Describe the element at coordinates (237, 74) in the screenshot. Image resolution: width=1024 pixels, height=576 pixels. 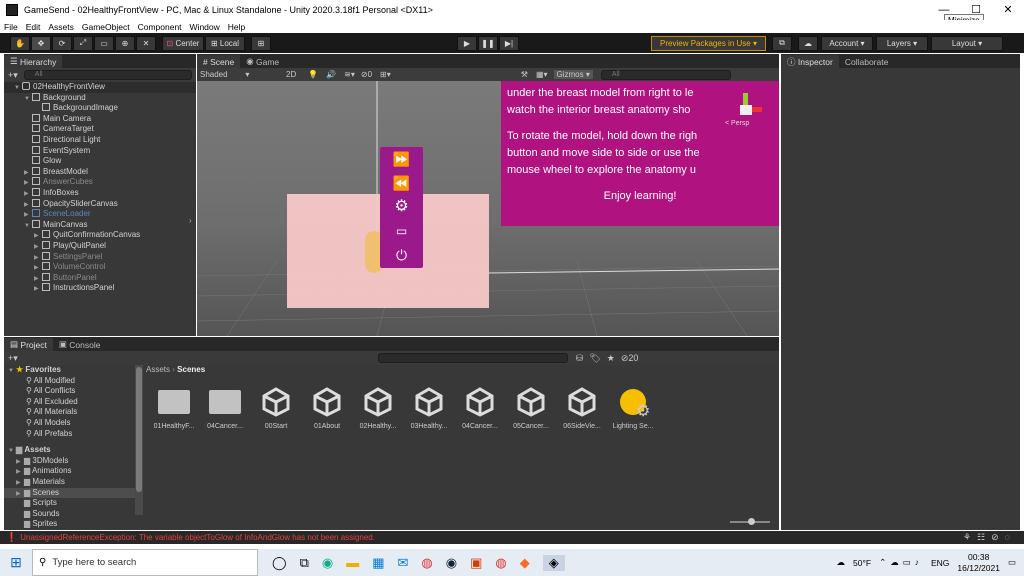
I see `shading-mode-dropdown: Shaded ▾` at that location.